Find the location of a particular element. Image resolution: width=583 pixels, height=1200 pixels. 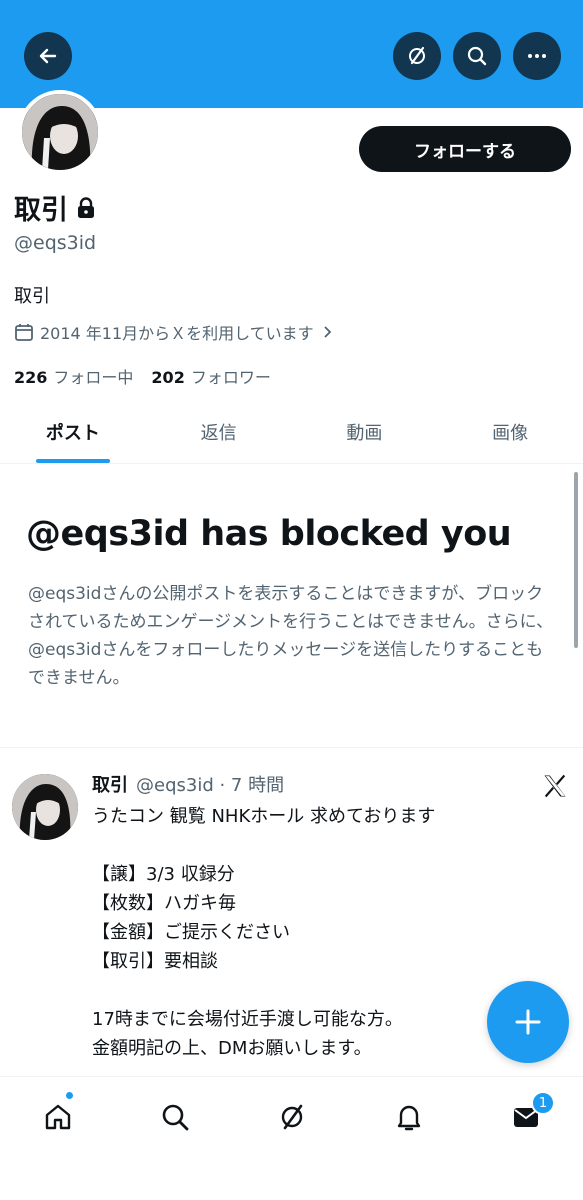

tab-posts-label: ポスト is located at coordinates (72, 433).